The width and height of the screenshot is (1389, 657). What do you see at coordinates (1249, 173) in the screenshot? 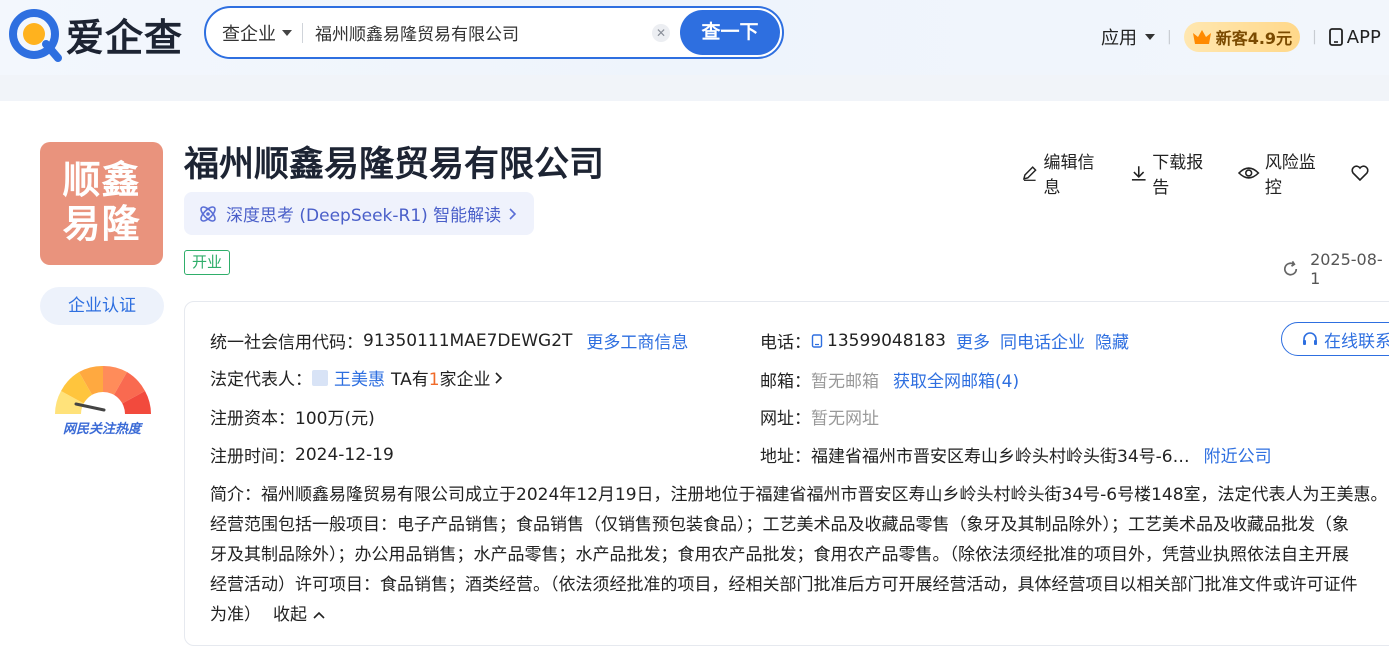
I see `eye-icon` at bounding box center [1249, 173].